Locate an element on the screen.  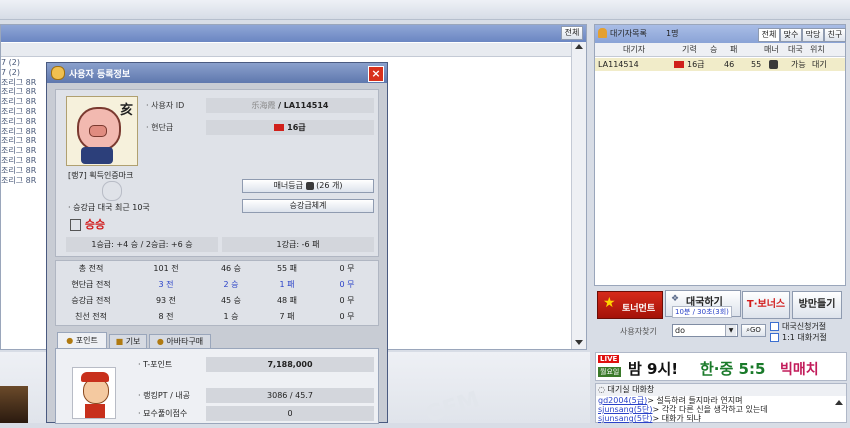
room-list-header: 전체 is located at coordinates (293, 33).